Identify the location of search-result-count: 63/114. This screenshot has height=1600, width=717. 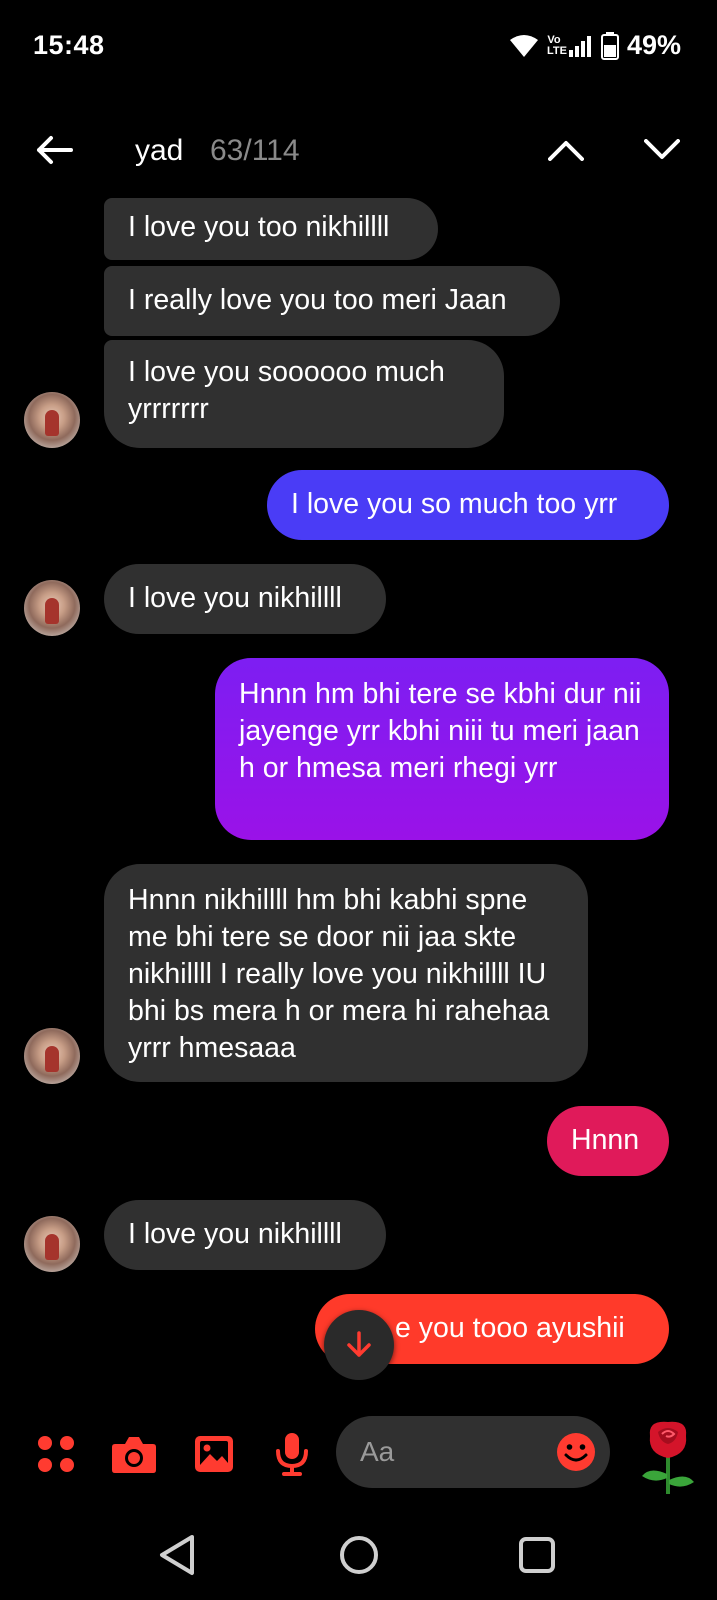
(255, 150).